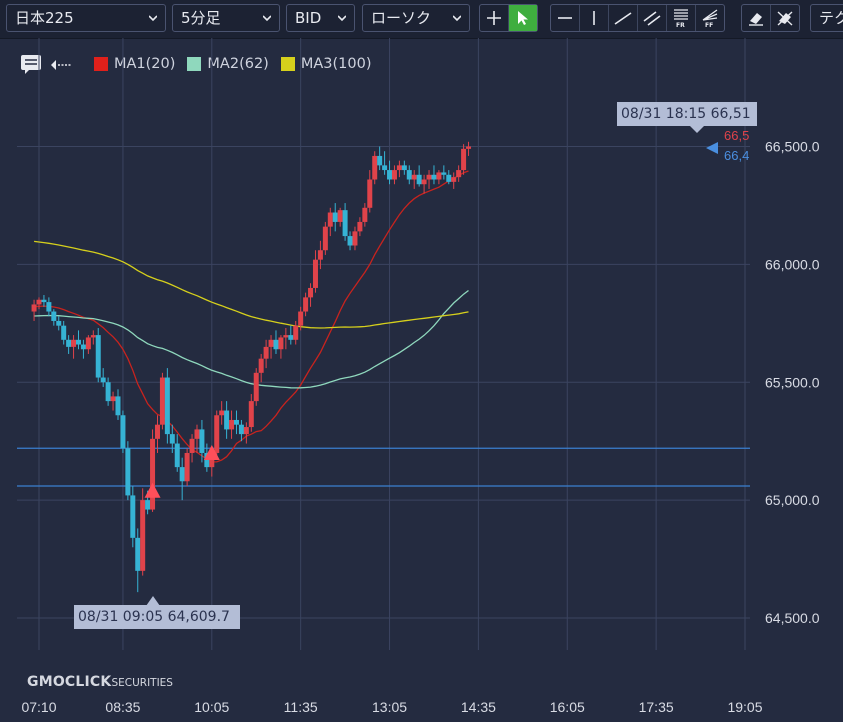  What do you see at coordinates (226, 18) in the screenshot?
I see `timeframe-select: 5分足` at bounding box center [226, 18].